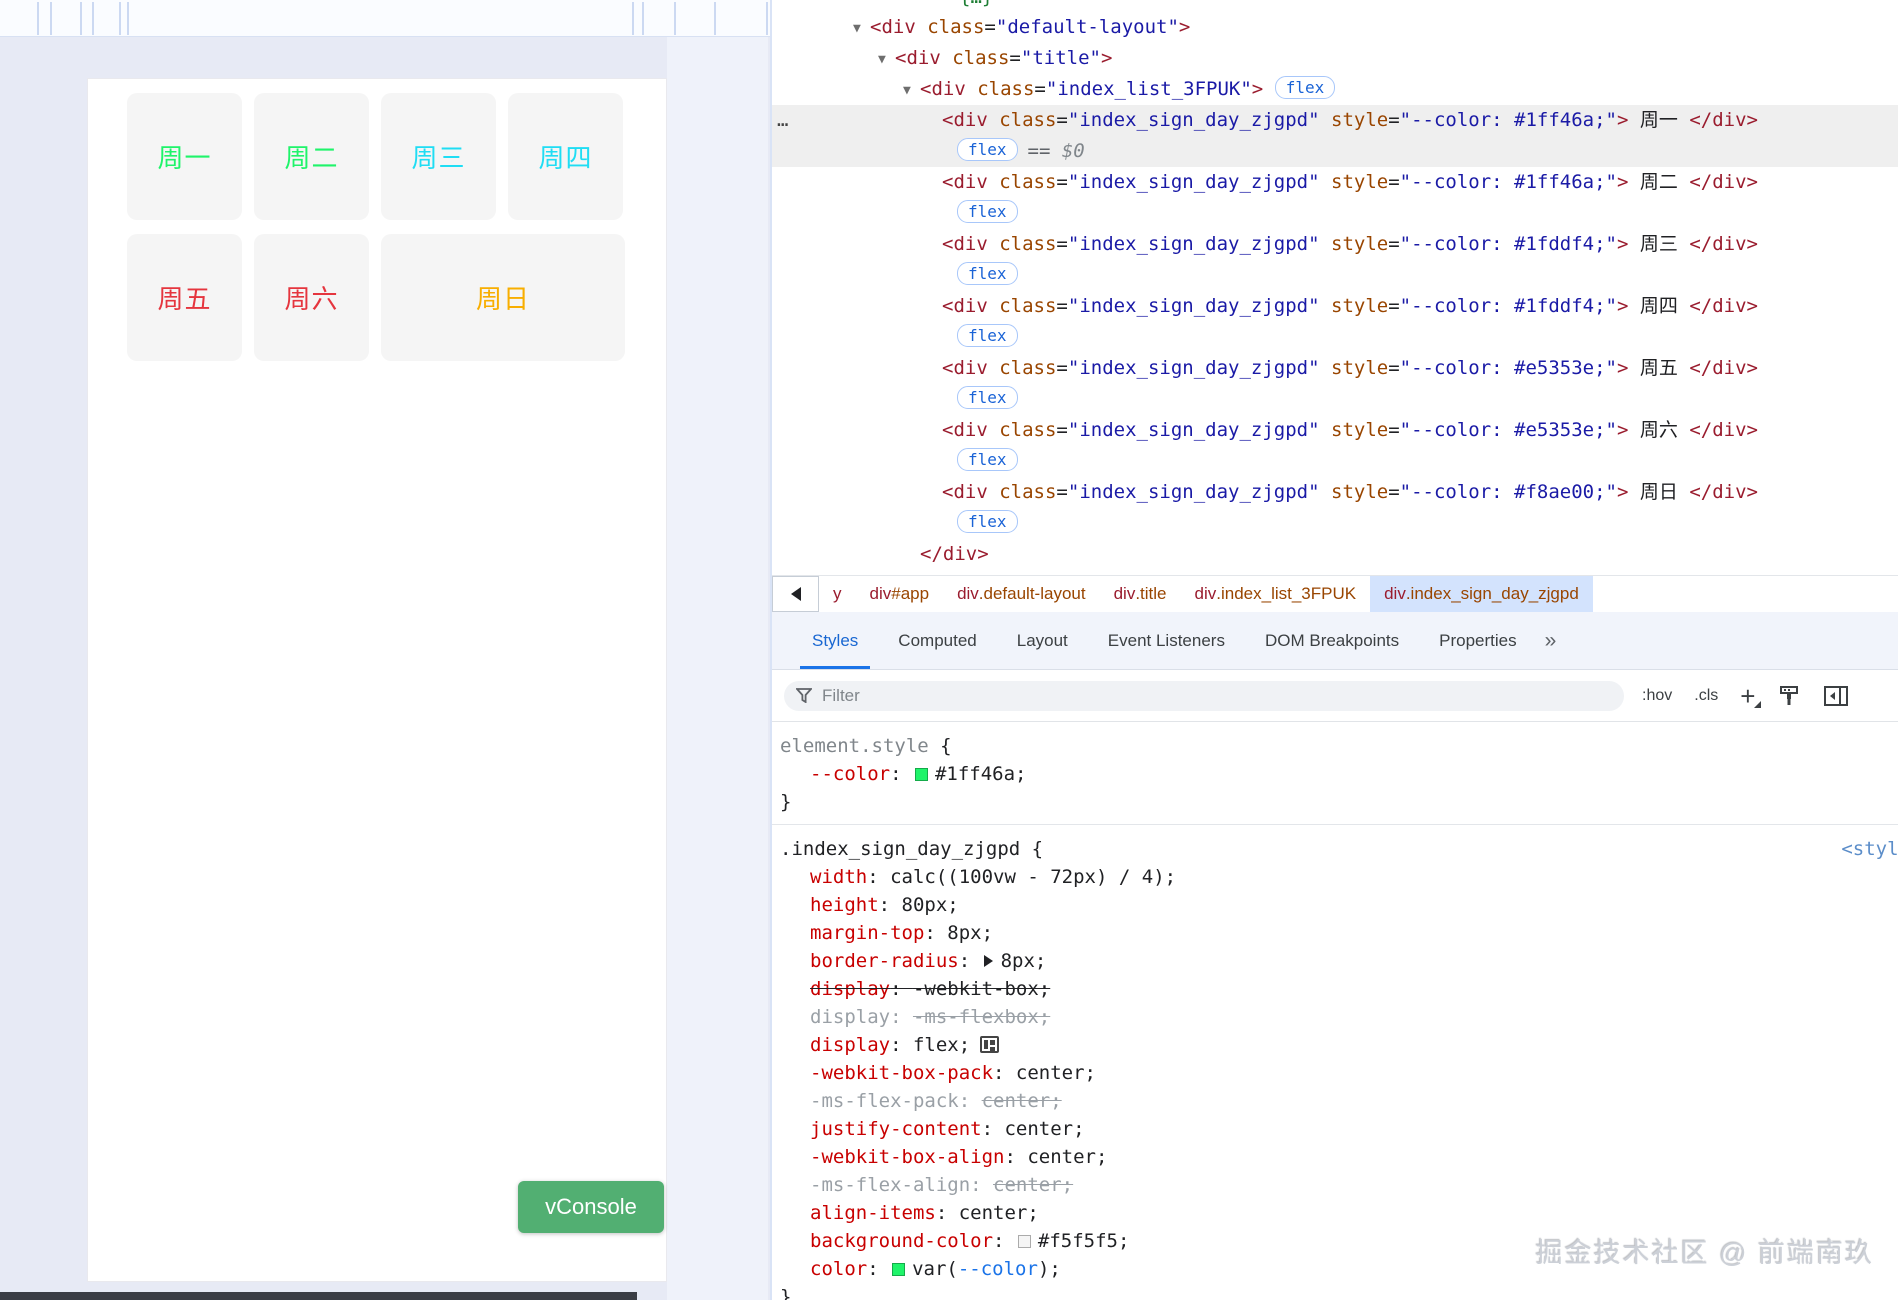  What do you see at coordinates (1204, 695) in the screenshot?
I see `filter-input: Filter` at bounding box center [1204, 695].